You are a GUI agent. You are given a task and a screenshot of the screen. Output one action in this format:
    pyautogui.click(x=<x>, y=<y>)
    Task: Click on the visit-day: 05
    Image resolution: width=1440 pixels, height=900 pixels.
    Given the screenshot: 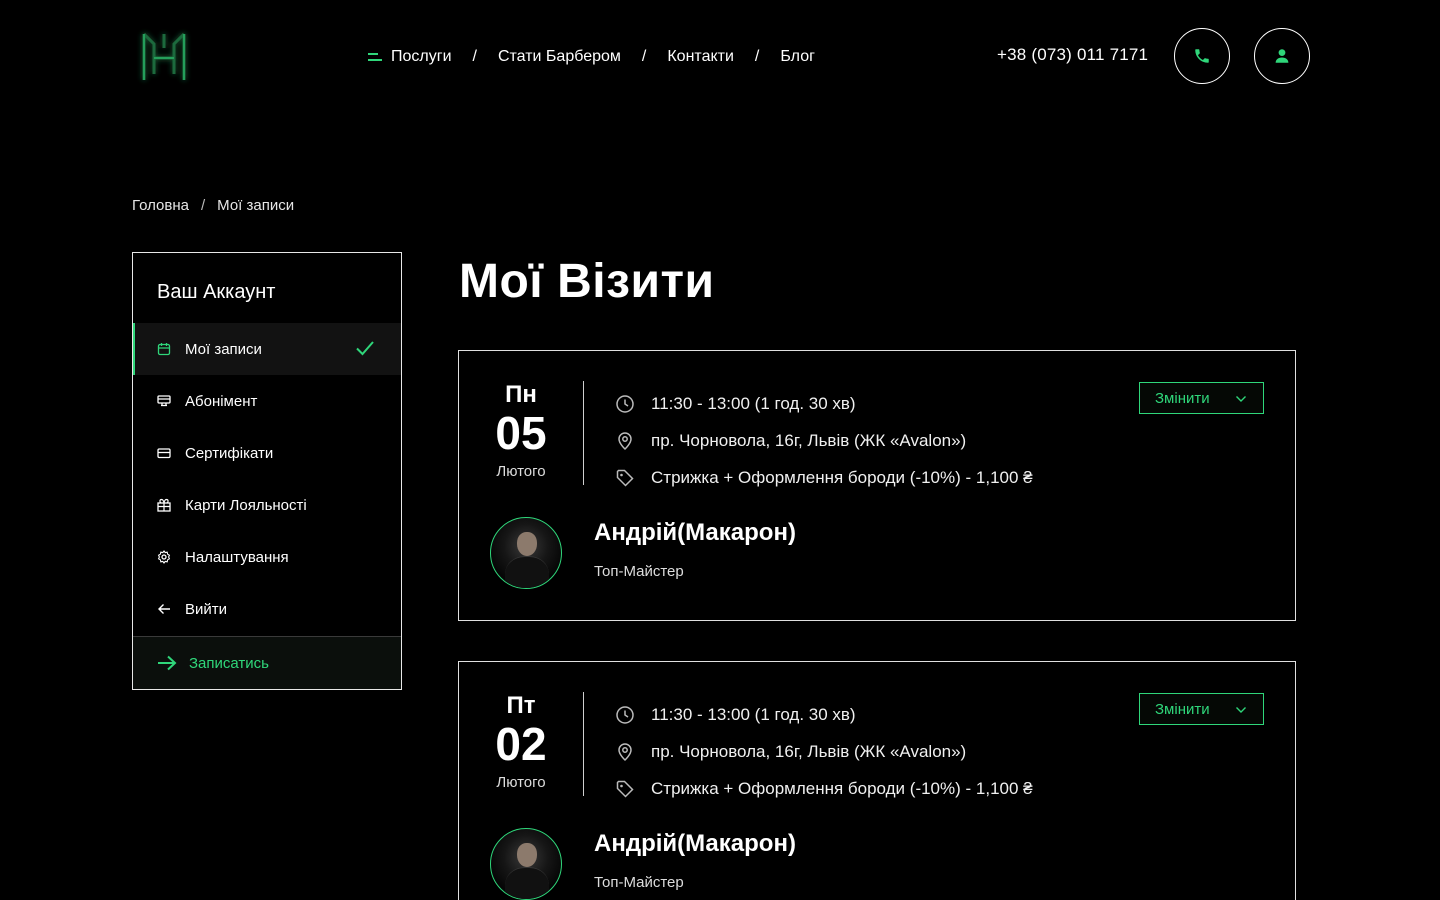 What is the action you would take?
    pyautogui.click(x=521, y=433)
    